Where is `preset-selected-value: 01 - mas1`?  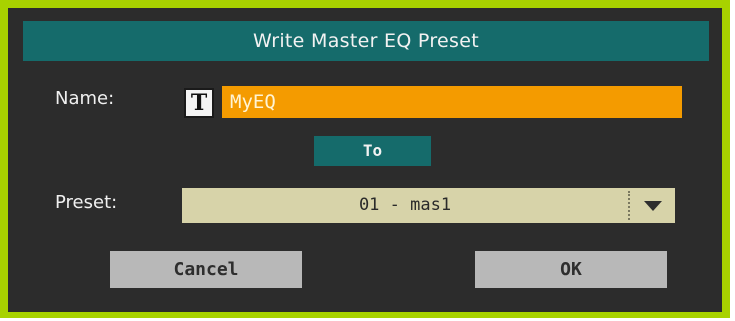
preset-selected-value: 01 - mas1 is located at coordinates (405, 205).